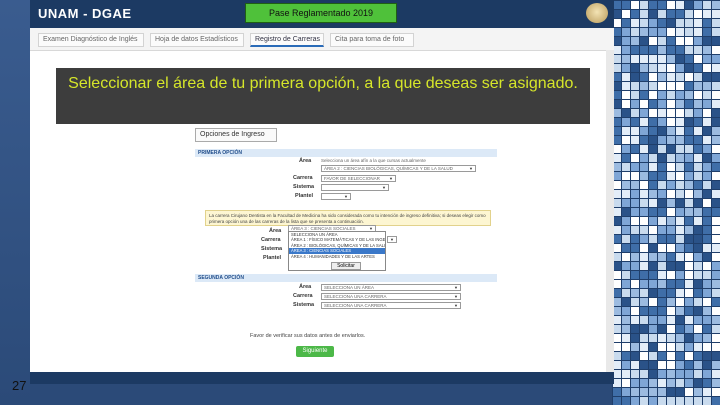 The width and height of the screenshot is (720, 405). What do you see at coordinates (337, 256) in the screenshot?
I see `dropdown-option: ÁREA 4 : HUMANIDADES Y DE LAS ARTES` at bounding box center [337, 256].